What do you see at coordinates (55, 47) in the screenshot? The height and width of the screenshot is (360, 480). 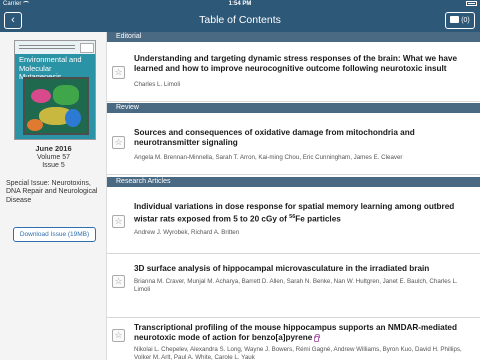 I see `cover-header-band` at bounding box center [55, 47].